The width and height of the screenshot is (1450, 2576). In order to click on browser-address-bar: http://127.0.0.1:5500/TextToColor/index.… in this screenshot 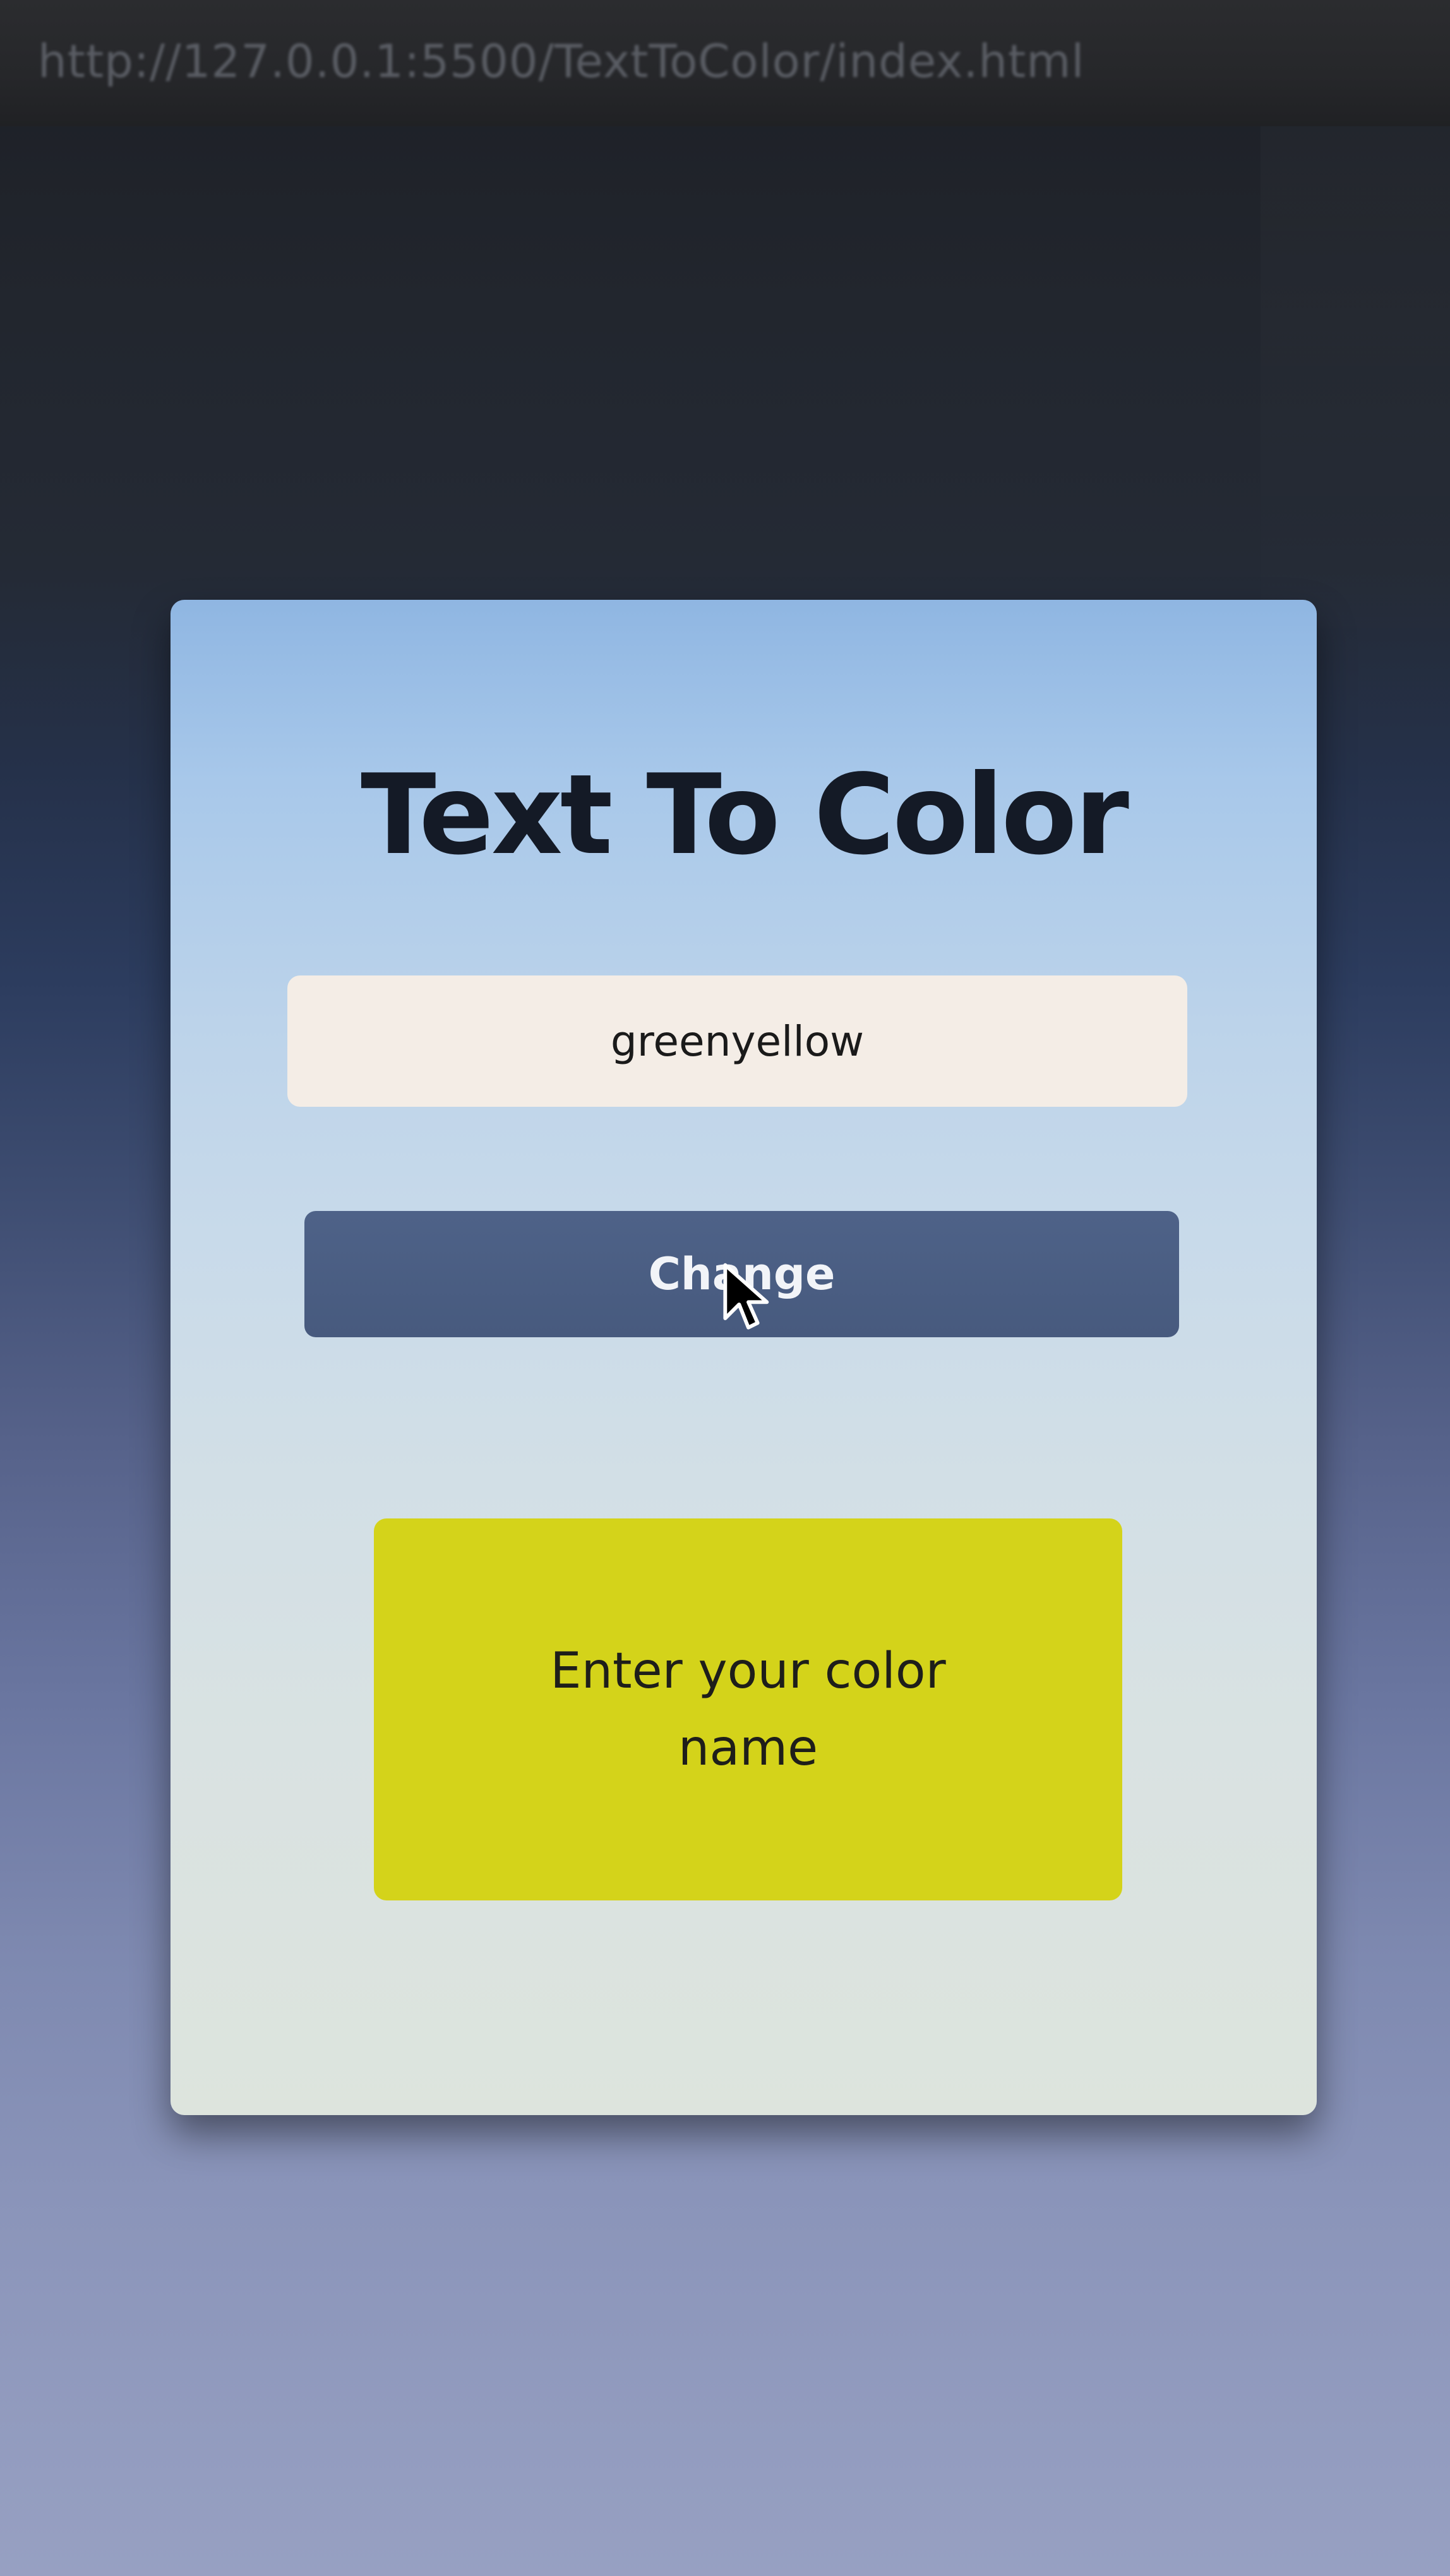, I will do `click(725, 63)`.